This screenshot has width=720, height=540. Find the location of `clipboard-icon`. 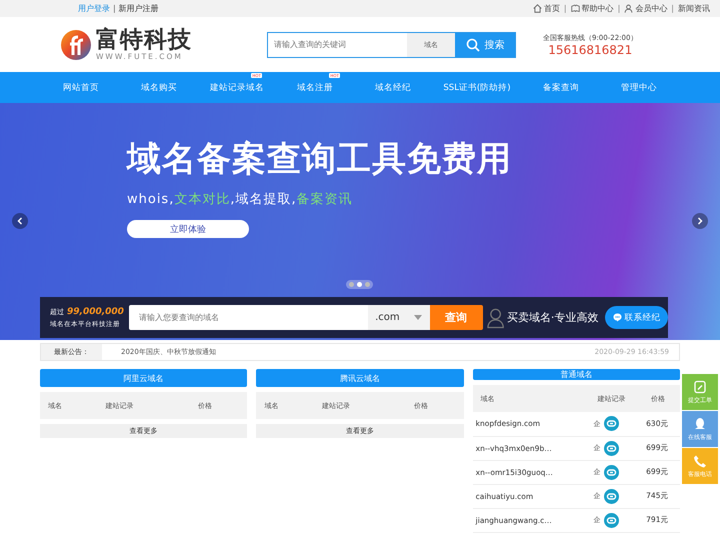

clipboard-icon is located at coordinates (700, 387).